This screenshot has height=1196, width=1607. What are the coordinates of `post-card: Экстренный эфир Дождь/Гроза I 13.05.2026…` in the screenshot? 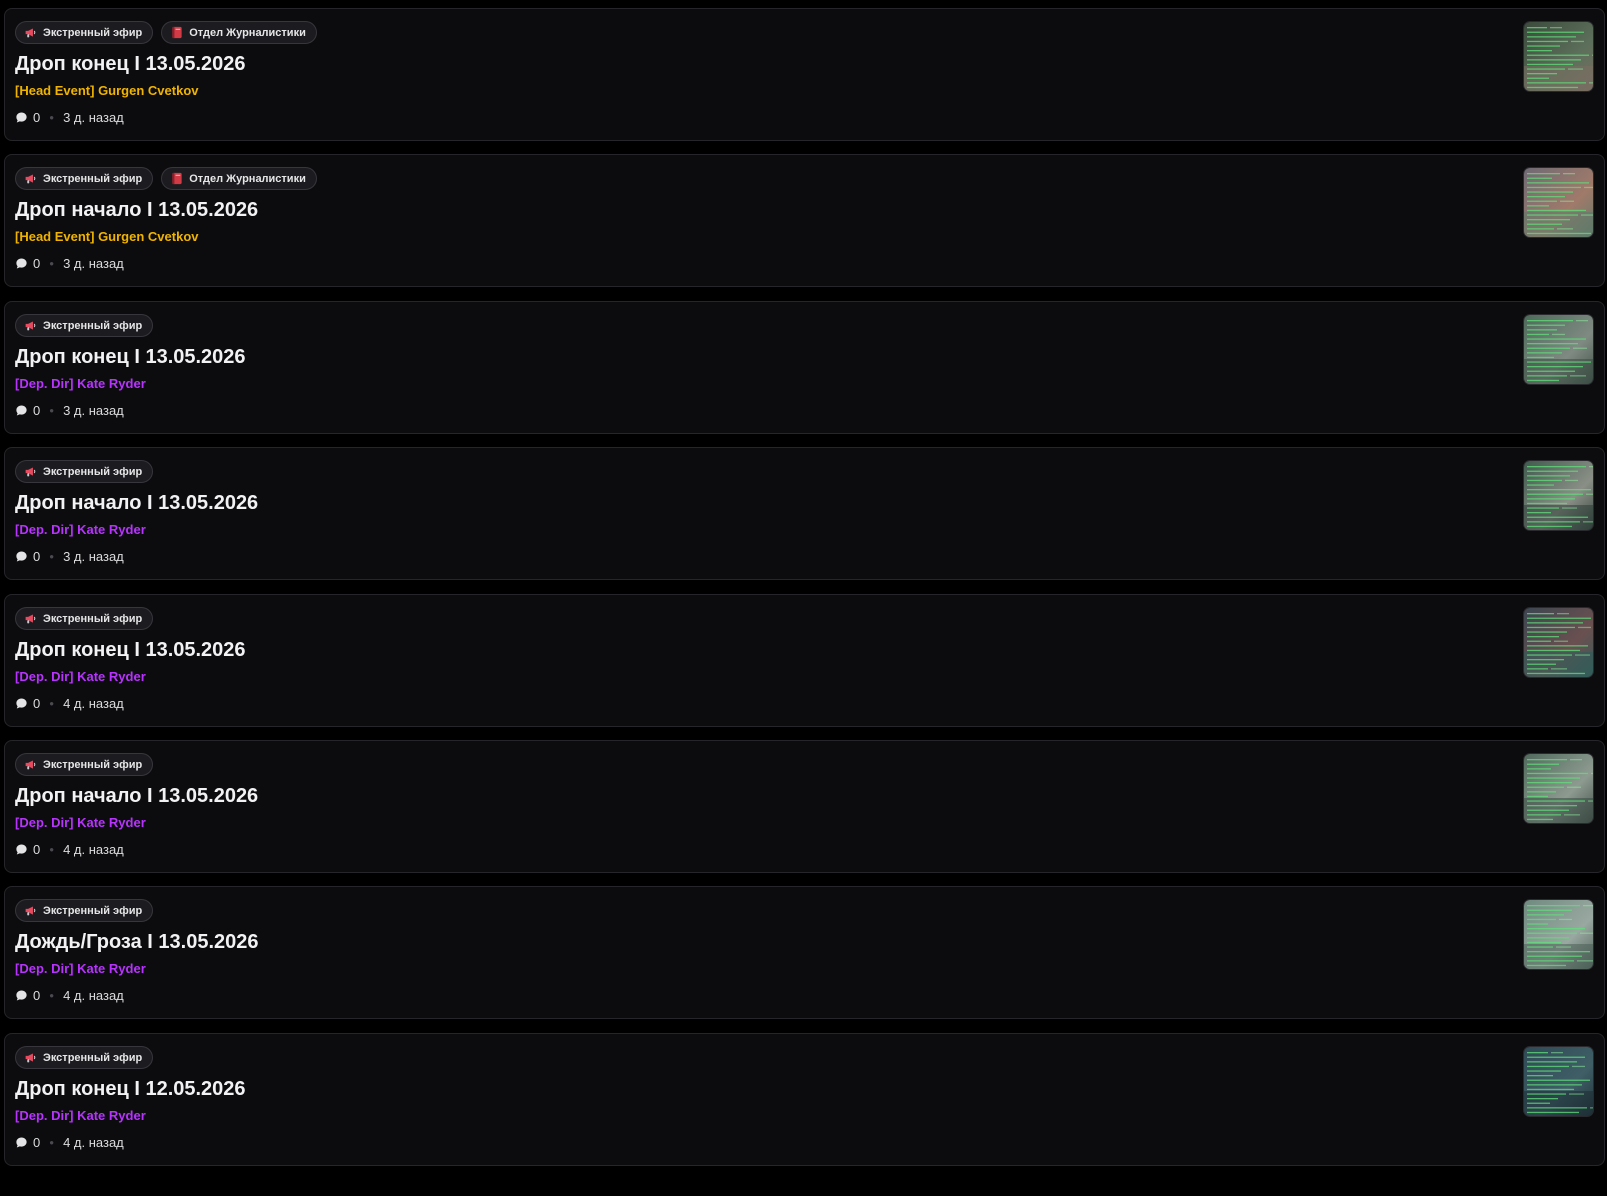 It's located at (804, 952).